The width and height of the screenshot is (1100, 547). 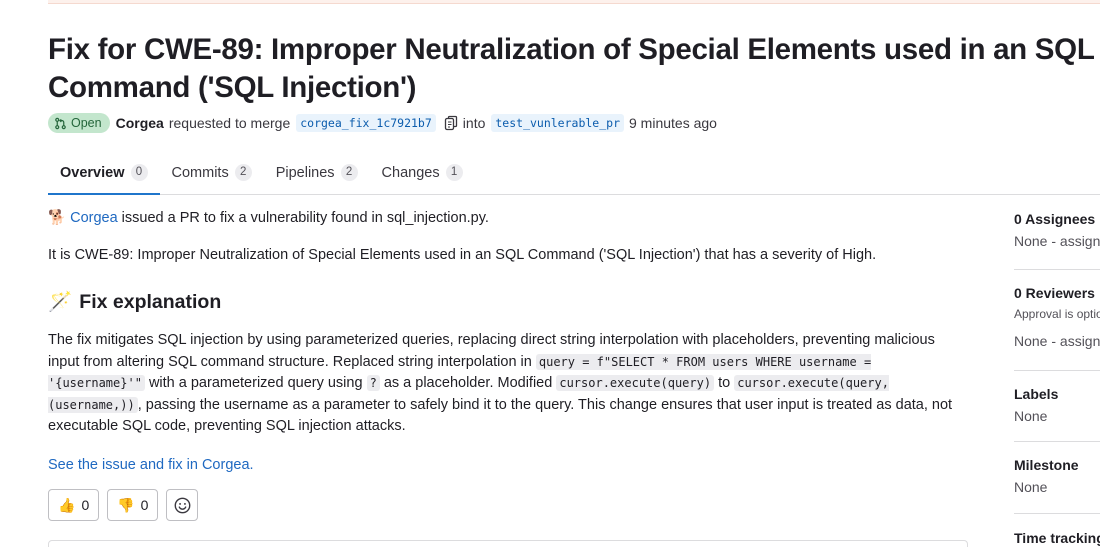 I want to click on tab-commits: Commits 2, so click(x=212, y=172).